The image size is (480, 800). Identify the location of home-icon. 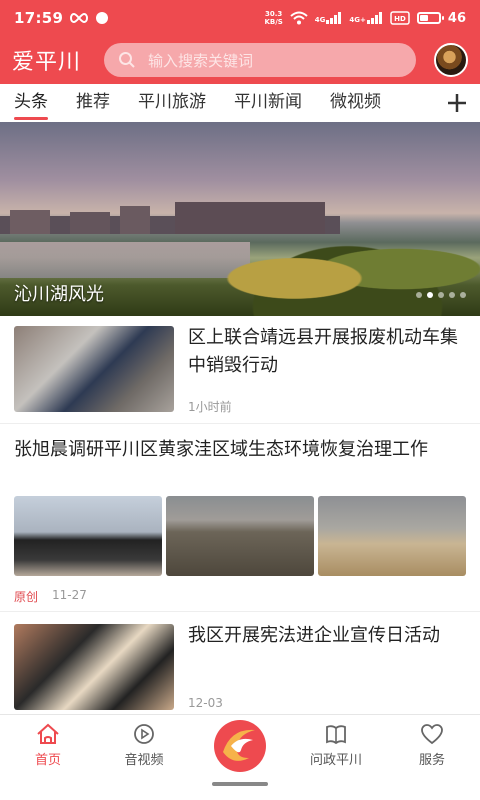
(48, 733).